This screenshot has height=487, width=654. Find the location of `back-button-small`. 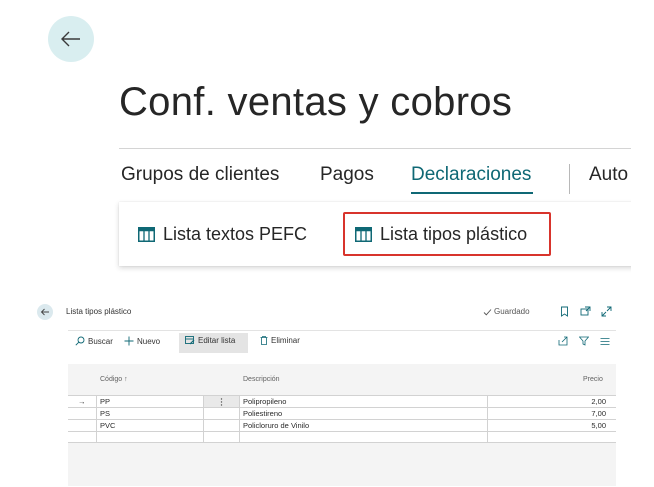

back-button-small is located at coordinates (45, 312).